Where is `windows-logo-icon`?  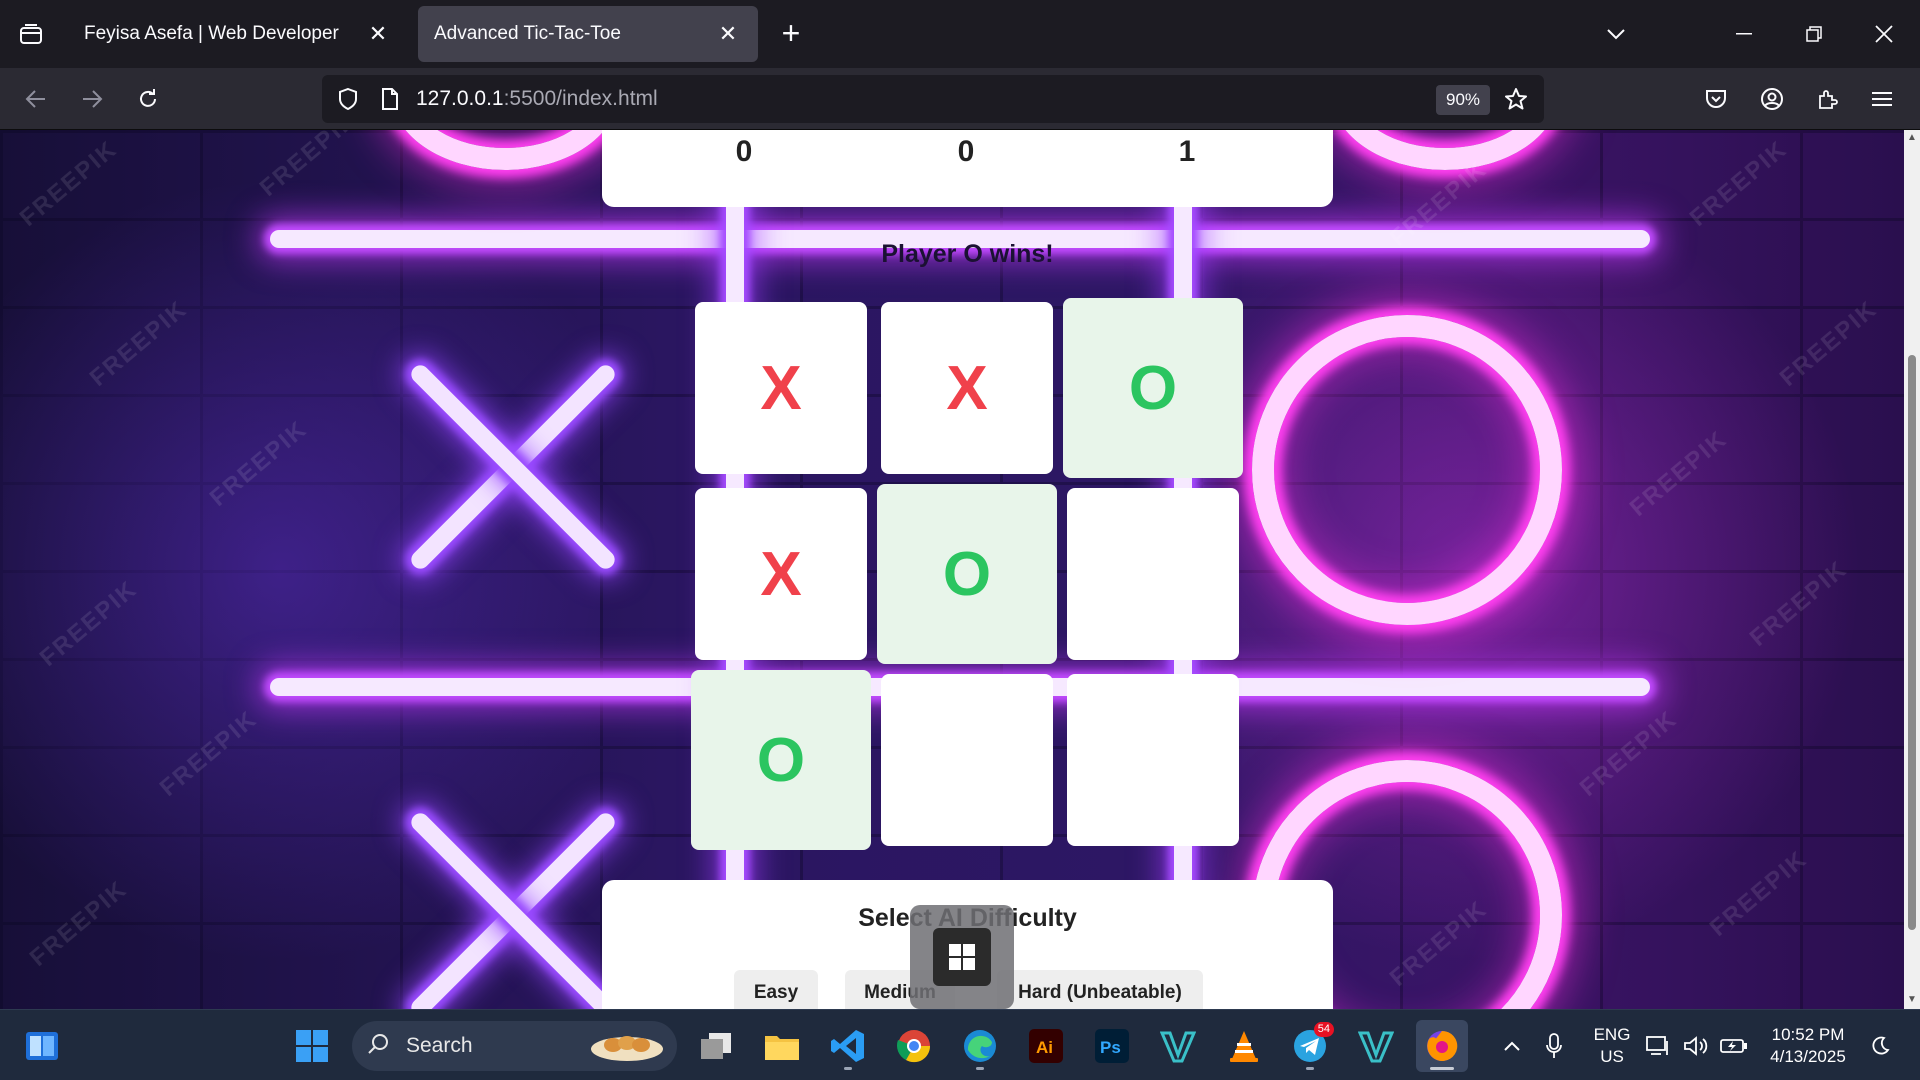
windows-logo-icon is located at coordinates (962, 957).